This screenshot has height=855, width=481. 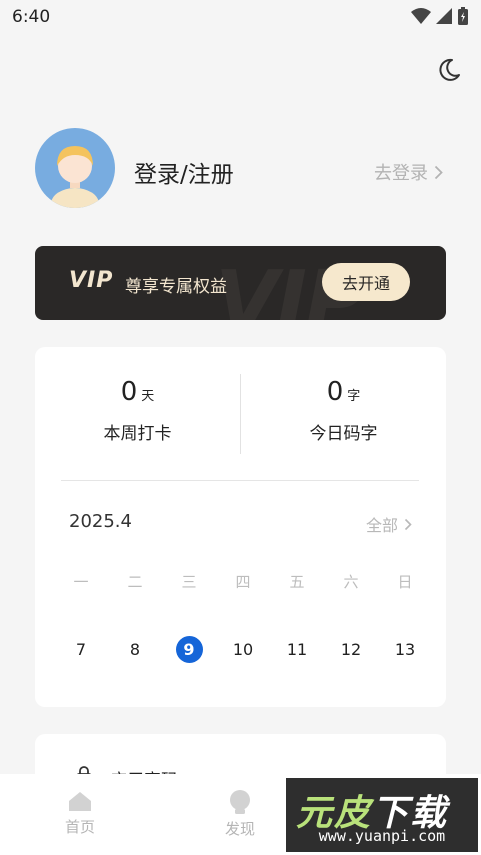 I want to click on signal-icon, so click(x=444, y=16).